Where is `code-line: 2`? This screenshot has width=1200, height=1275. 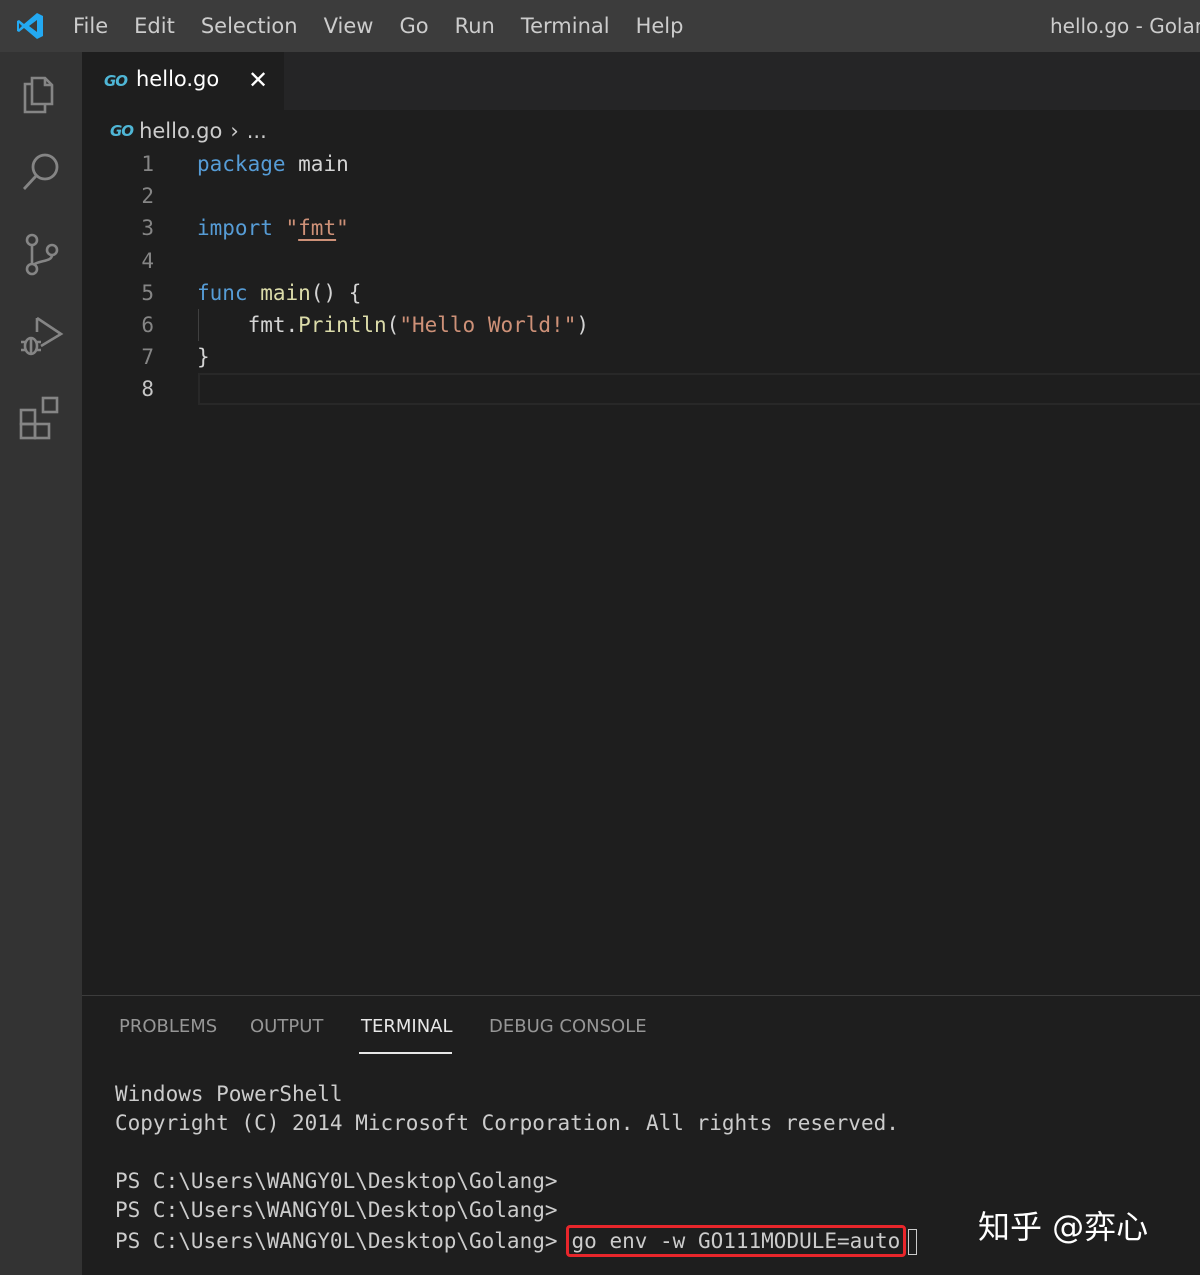 code-line: 2 is located at coordinates (641, 196).